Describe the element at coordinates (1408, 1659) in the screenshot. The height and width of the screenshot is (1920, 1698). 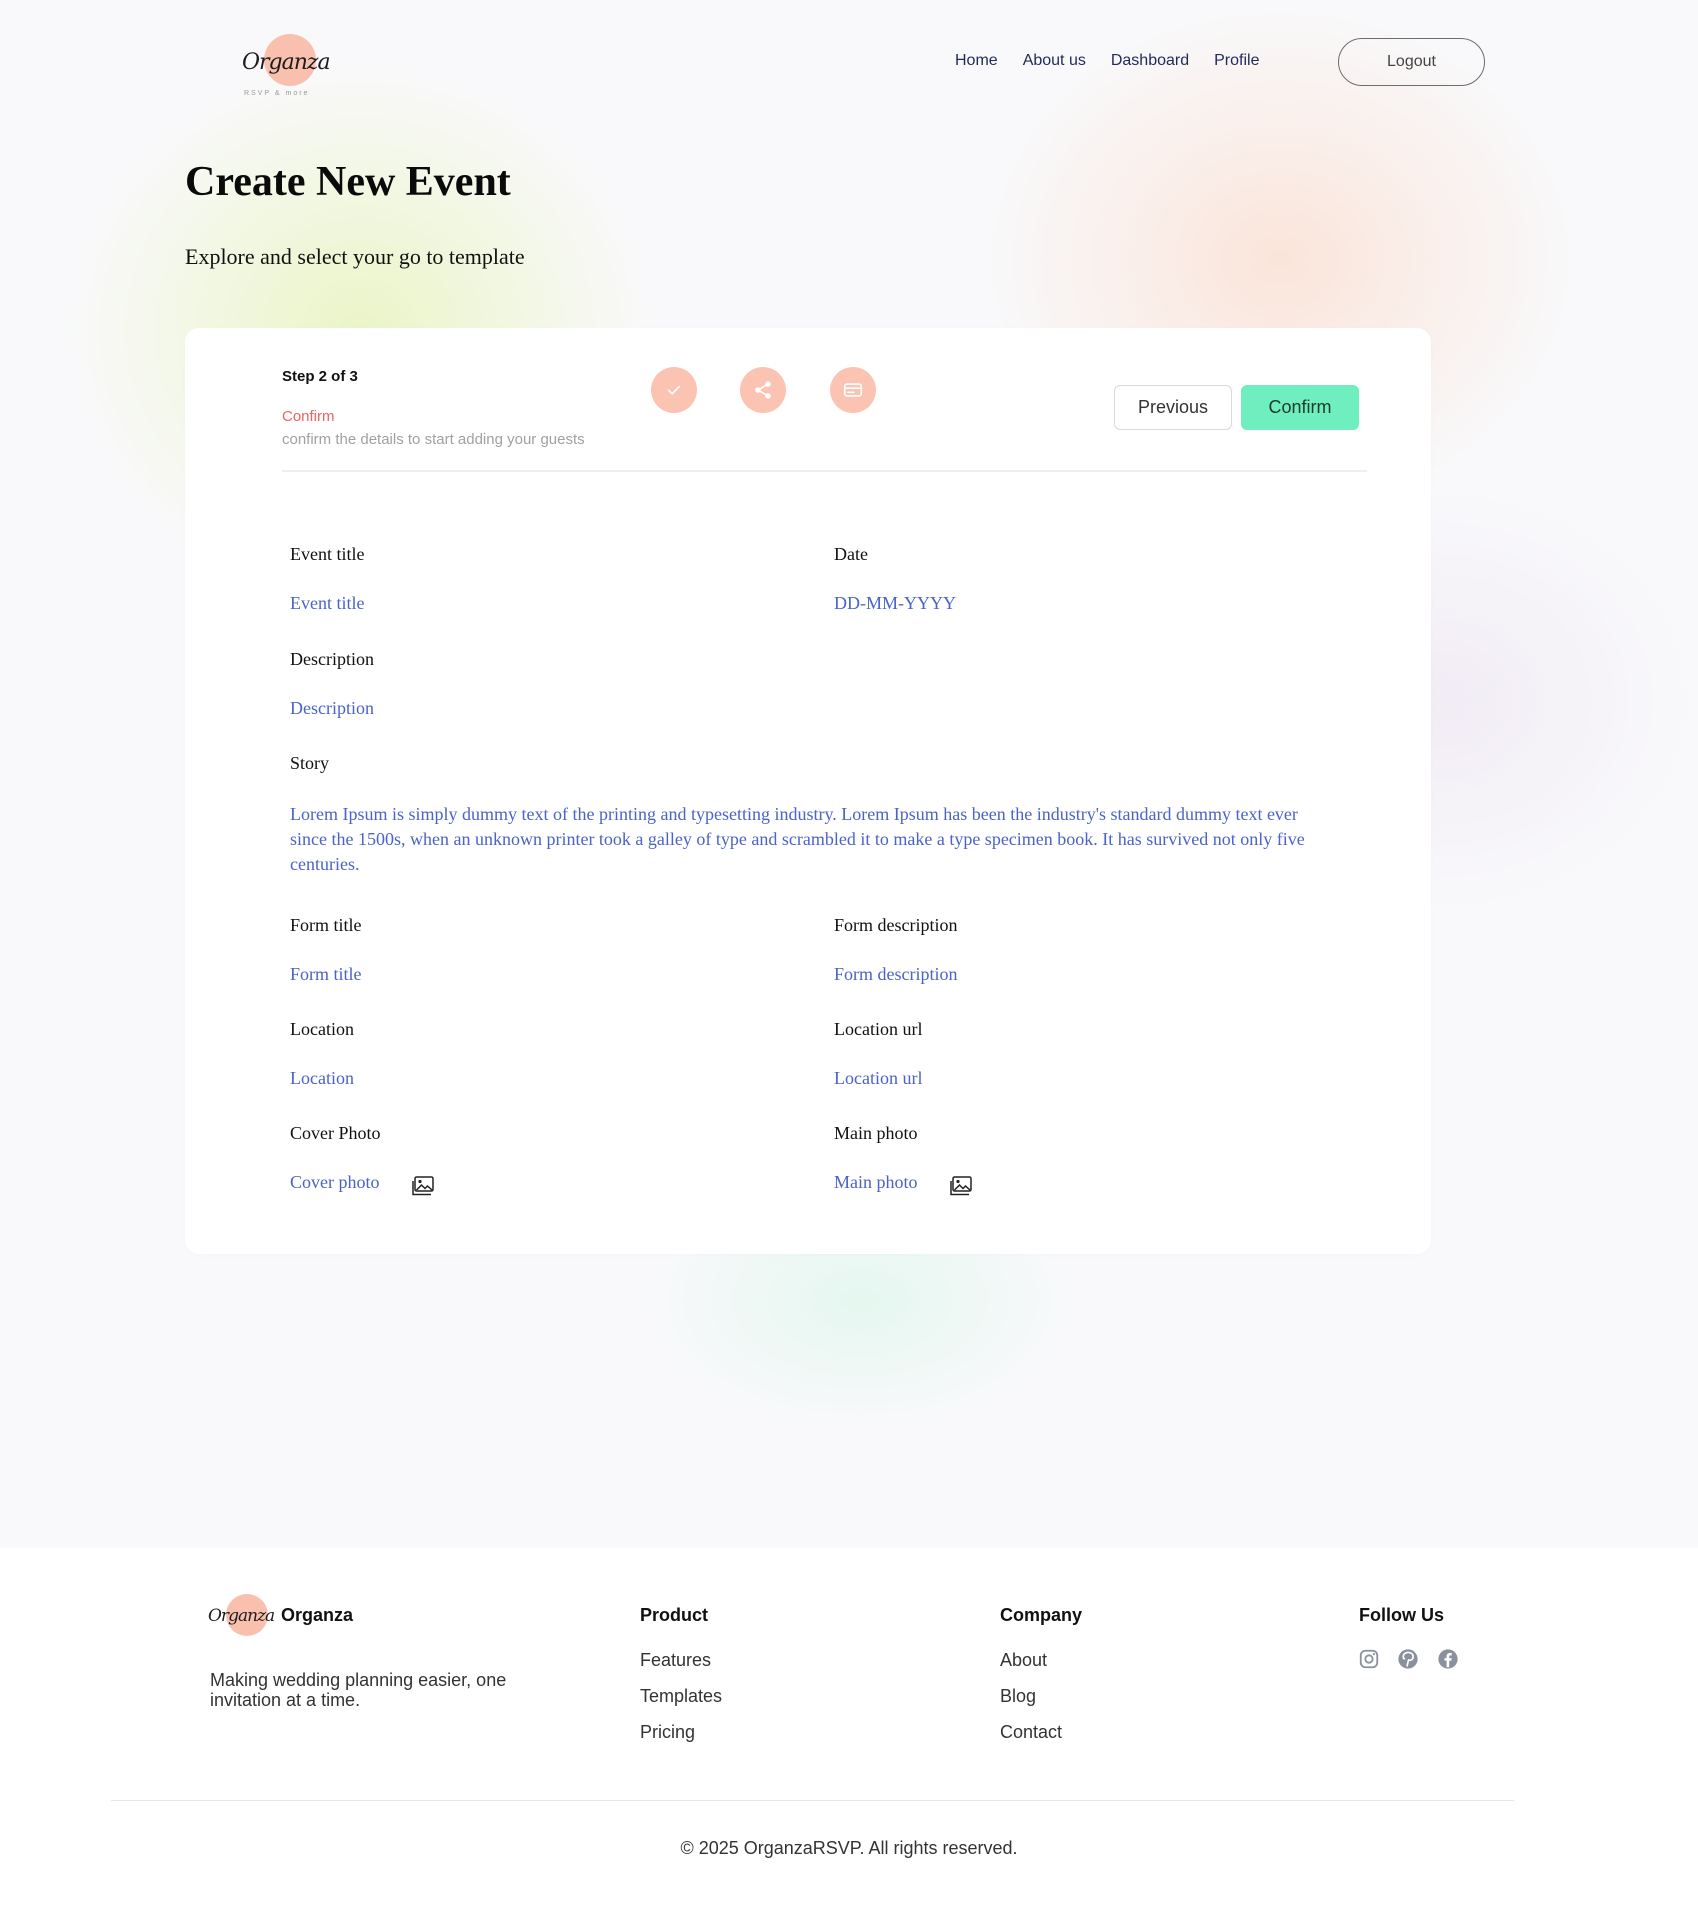
I see `pinterest-icon` at that location.